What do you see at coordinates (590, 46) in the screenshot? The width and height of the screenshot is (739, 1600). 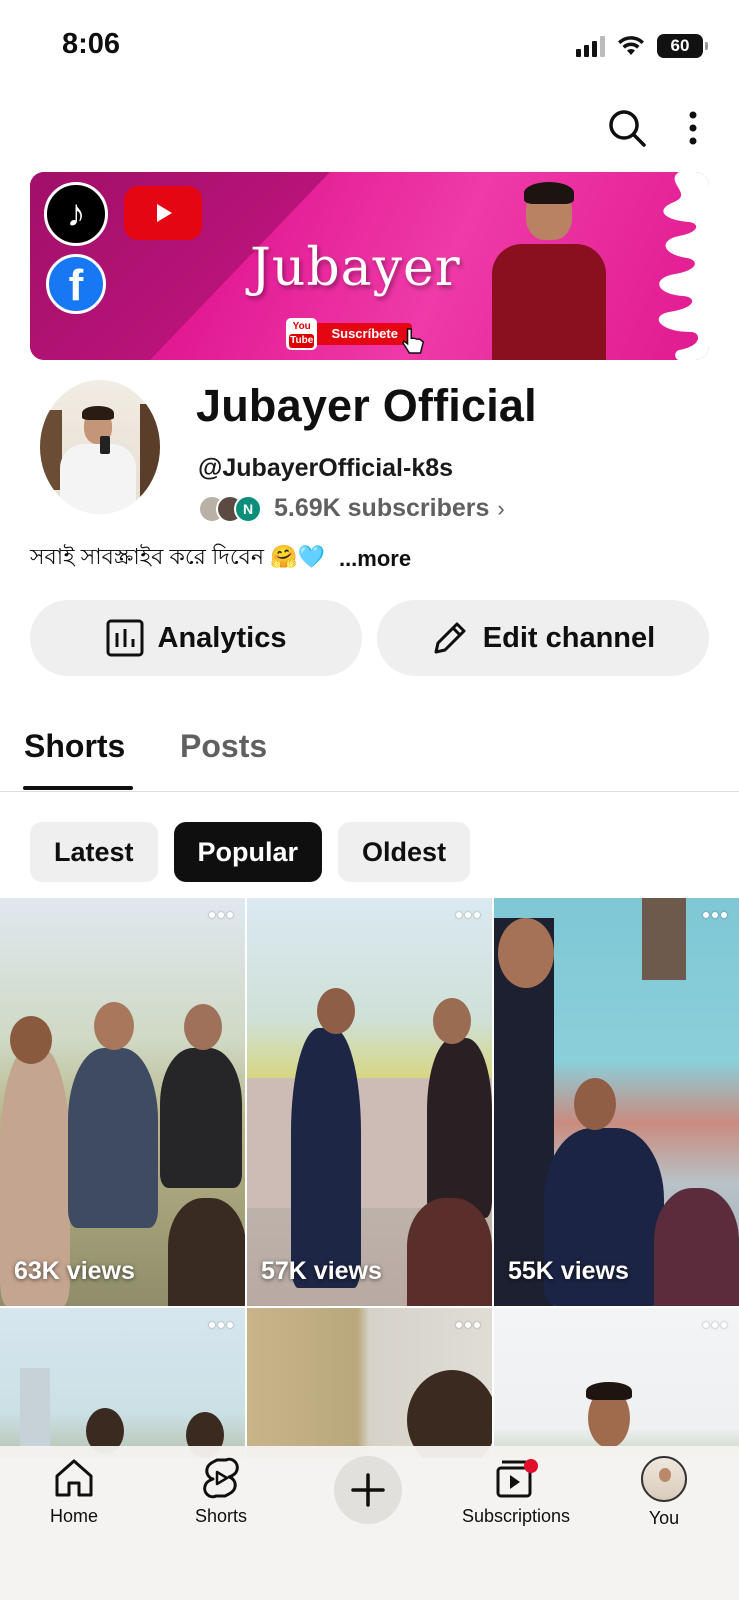 I see `cellular-signal-icon` at bounding box center [590, 46].